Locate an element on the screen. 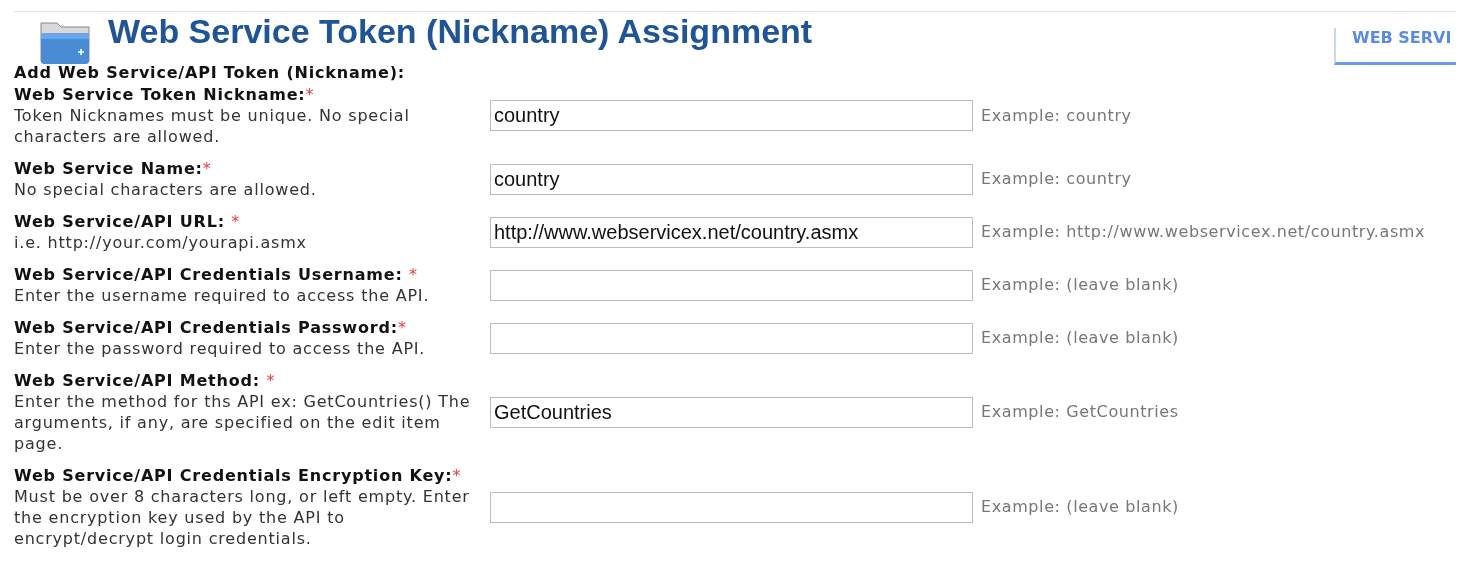 The width and height of the screenshot is (1470, 578). field-label: Web Service/API Credentials Username: * is located at coordinates (216, 274).